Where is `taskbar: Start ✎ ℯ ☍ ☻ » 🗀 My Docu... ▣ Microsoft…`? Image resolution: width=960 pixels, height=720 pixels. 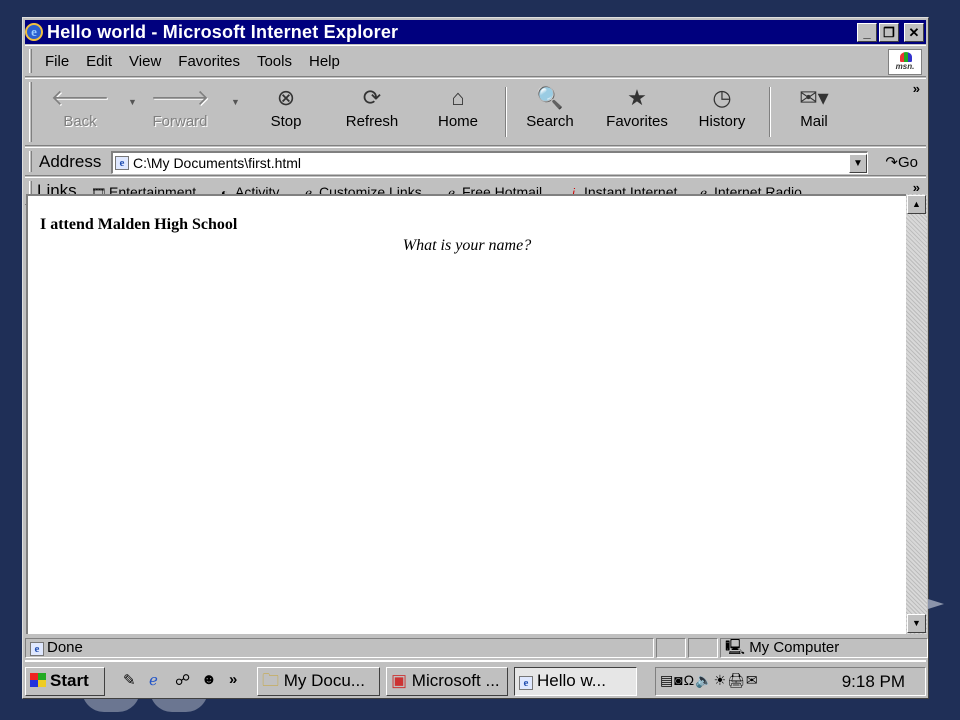
taskbar: Start ✎ ℯ ☍ ☻ » 🗀 My Docu... ▣ Microsoft… is located at coordinates (475, 678).